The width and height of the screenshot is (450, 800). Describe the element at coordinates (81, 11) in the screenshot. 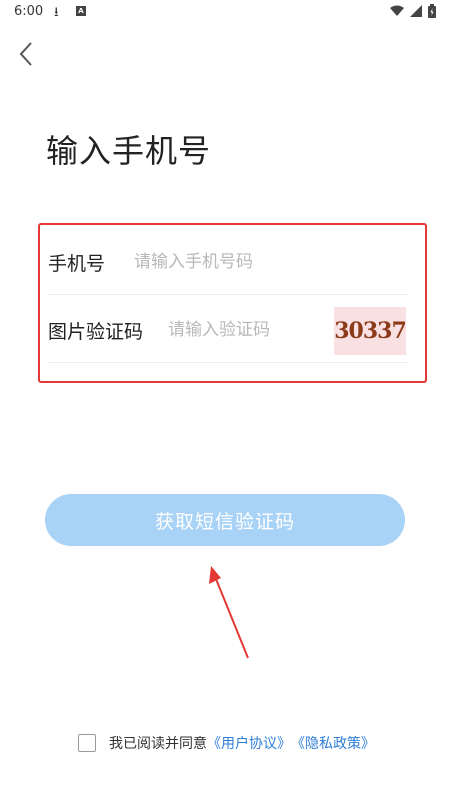

I see `app-notification-icon: A` at that location.